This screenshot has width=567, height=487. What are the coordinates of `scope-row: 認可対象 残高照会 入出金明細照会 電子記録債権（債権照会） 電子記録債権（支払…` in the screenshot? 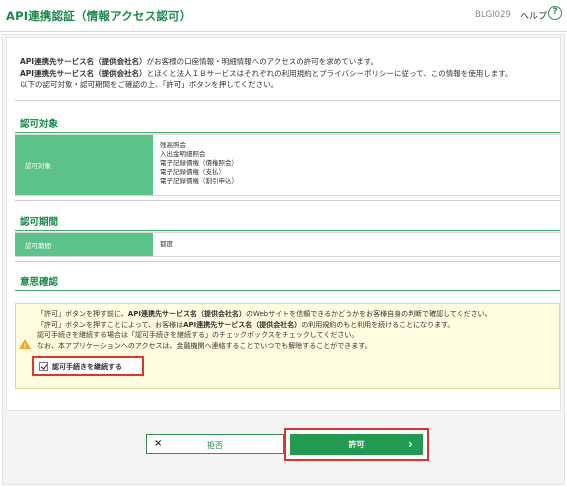 It's located at (287, 165).